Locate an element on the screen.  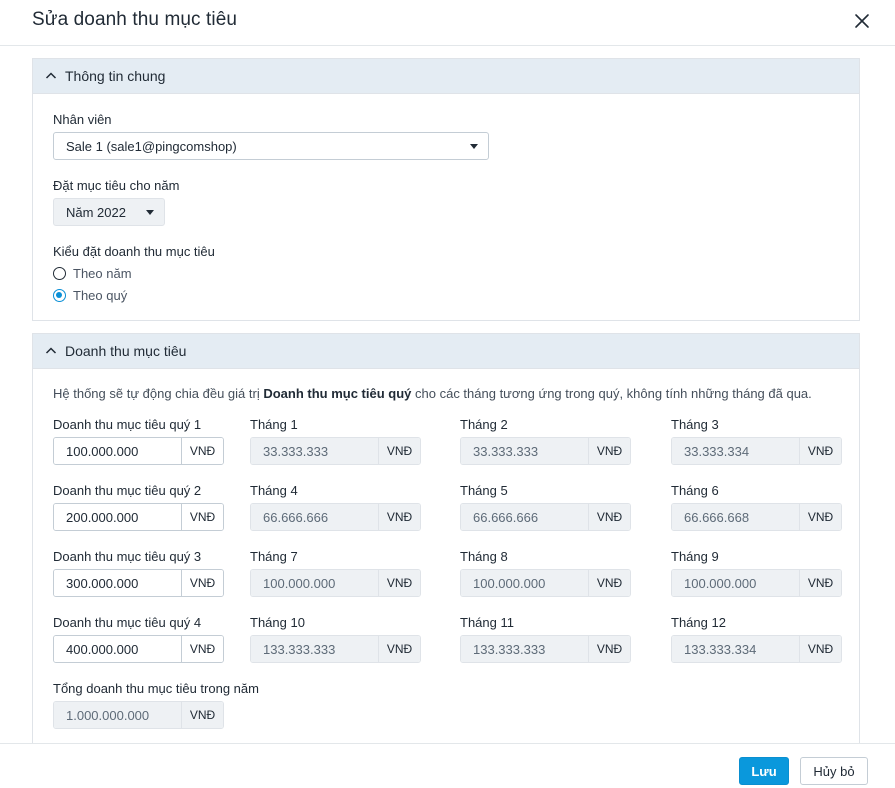
quarter-4-label: Doanh thu mục tiêu quý 4 is located at coordinates (127, 622).